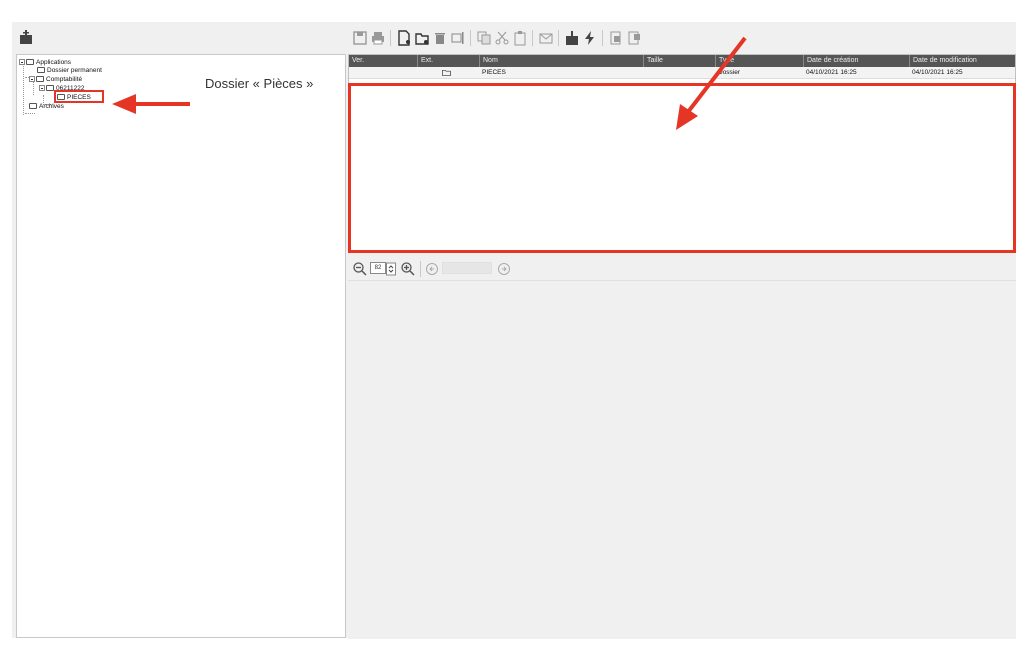  I want to click on cut-icon, so click(502, 38).